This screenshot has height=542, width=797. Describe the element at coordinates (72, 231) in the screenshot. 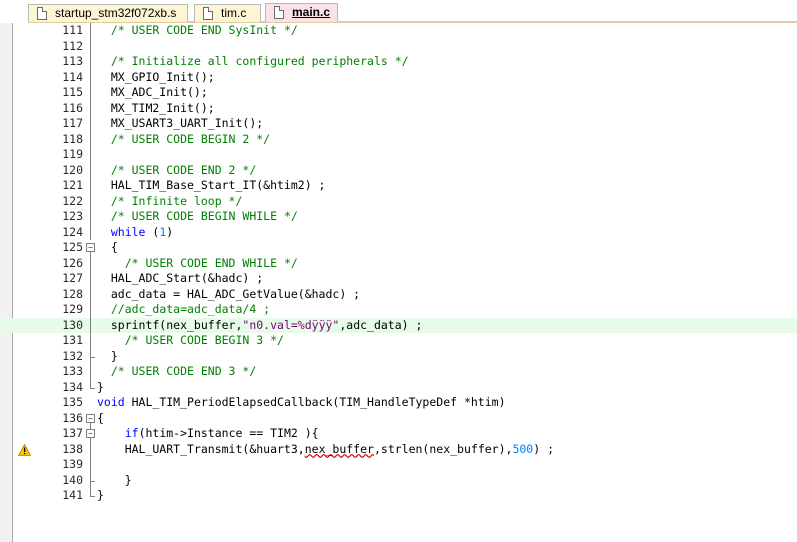

I see `line-number: 124` at that location.